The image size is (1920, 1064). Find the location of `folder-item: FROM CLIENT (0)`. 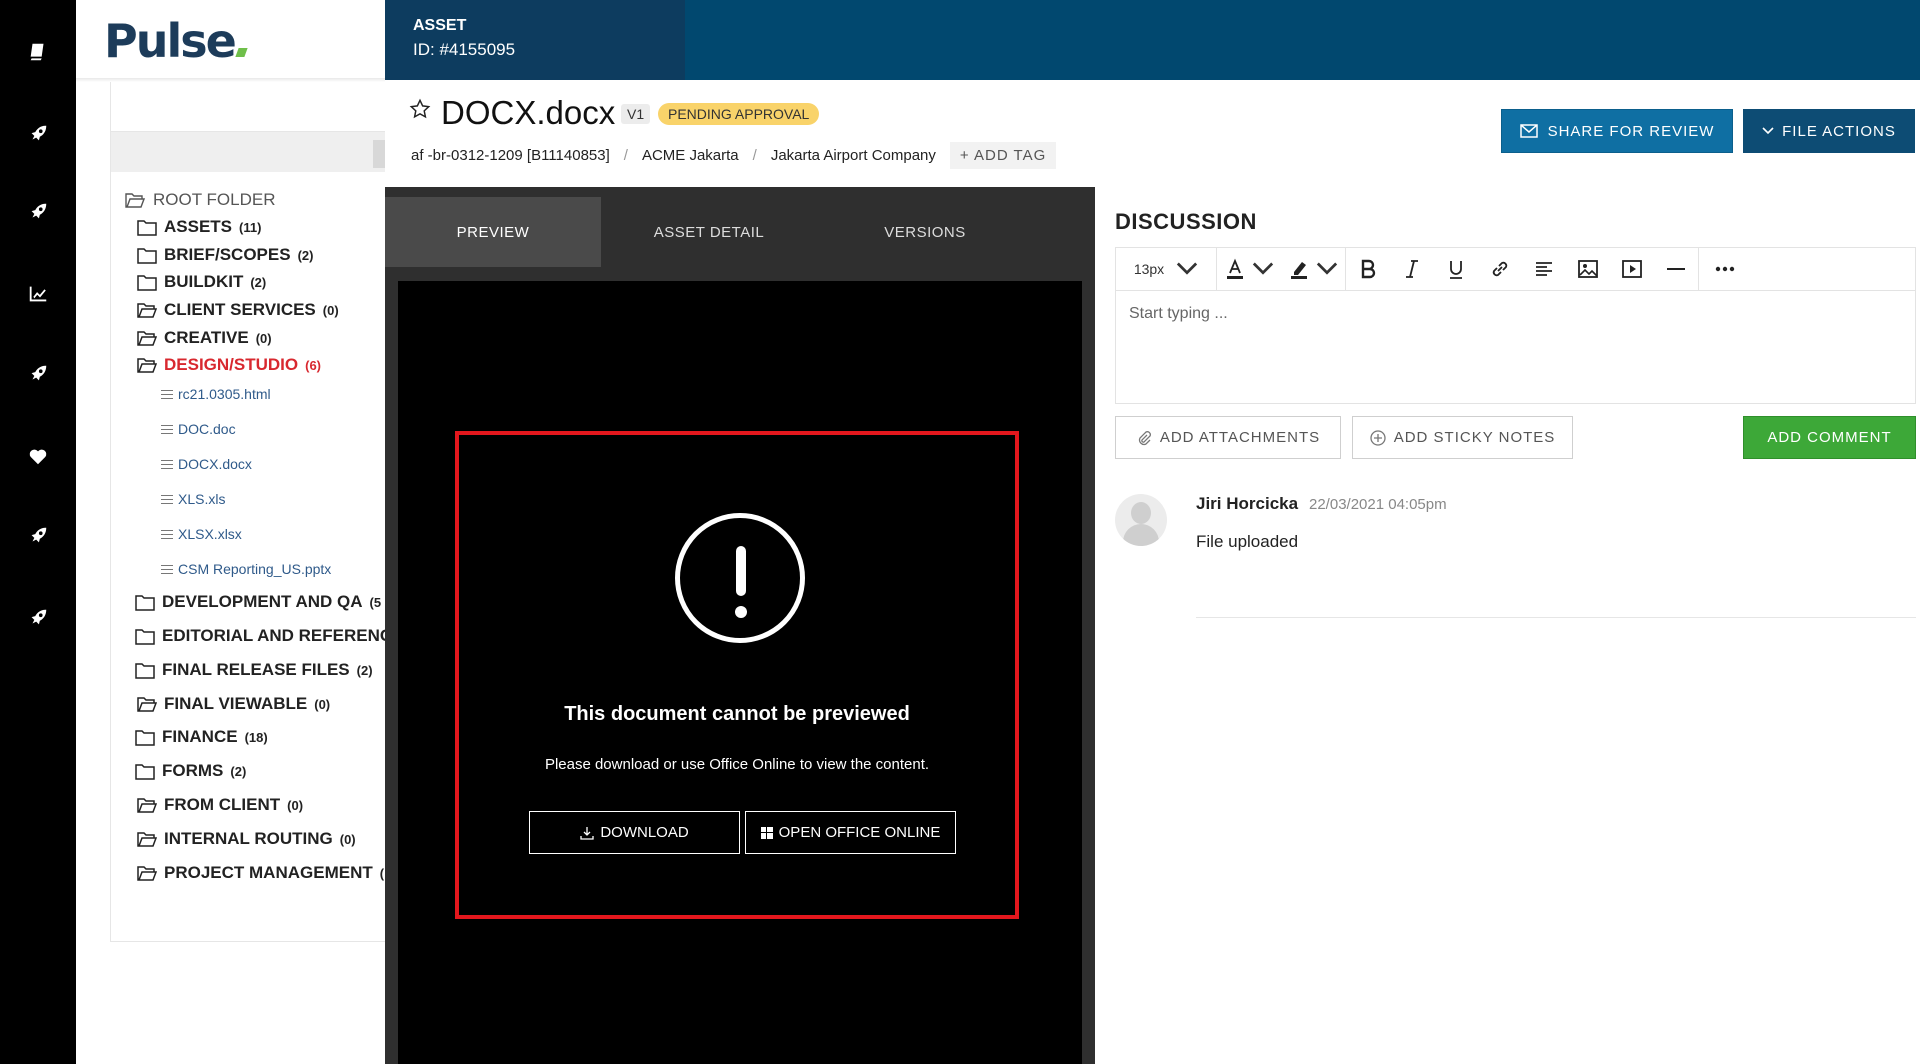

folder-item: FROM CLIENT (0) is located at coordinates (220, 805).